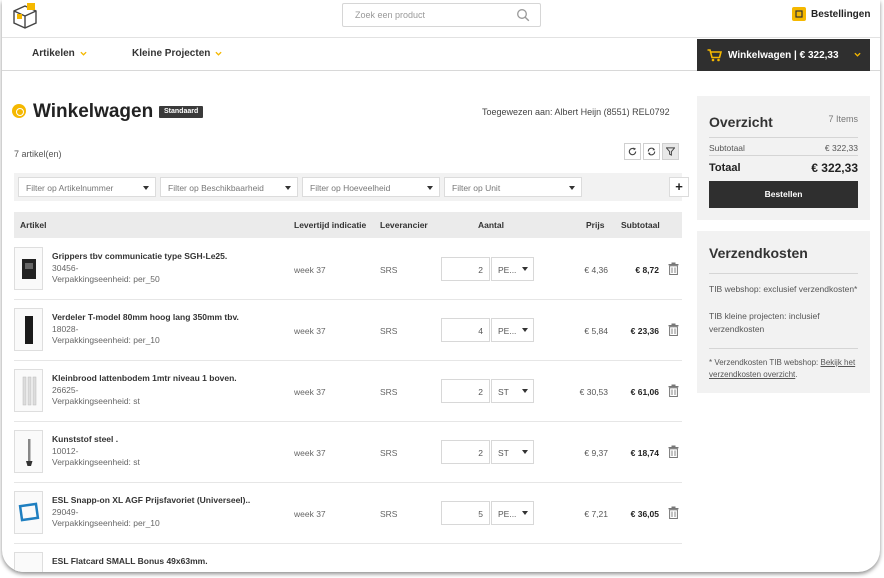  What do you see at coordinates (177, 53) in the screenshot?
I see `nav-item-kleine-projecten: Kleine Projecten` at bounding box center [177, 53].